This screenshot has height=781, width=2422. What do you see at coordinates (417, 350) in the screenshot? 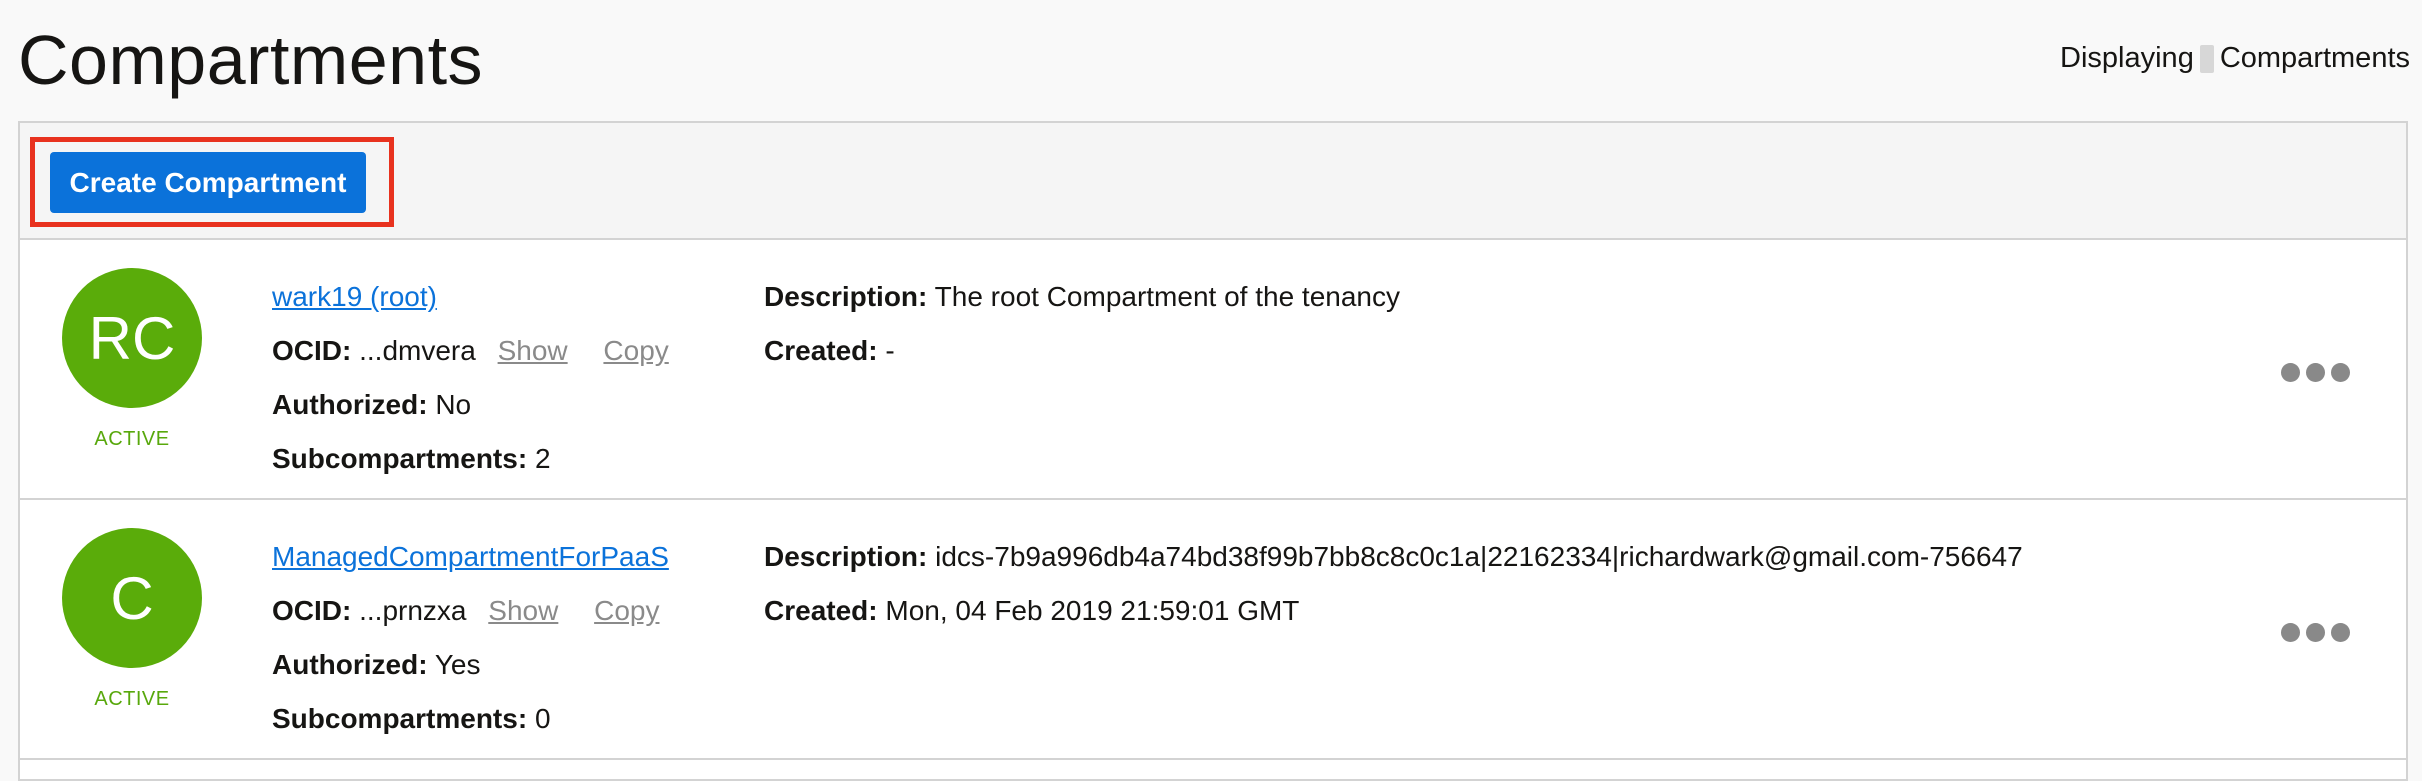
I see `ocid-value: ...dmvera` at bounding box center [417, 350].